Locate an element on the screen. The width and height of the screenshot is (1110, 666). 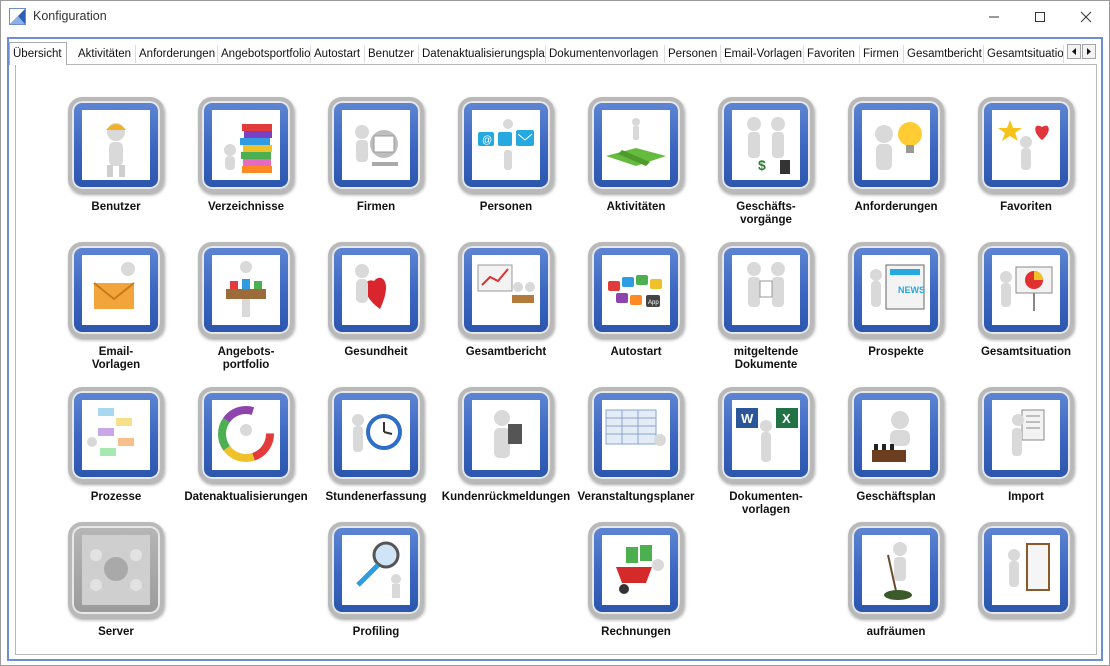
tab-4: Autostart is located at coordinates (338, 54).